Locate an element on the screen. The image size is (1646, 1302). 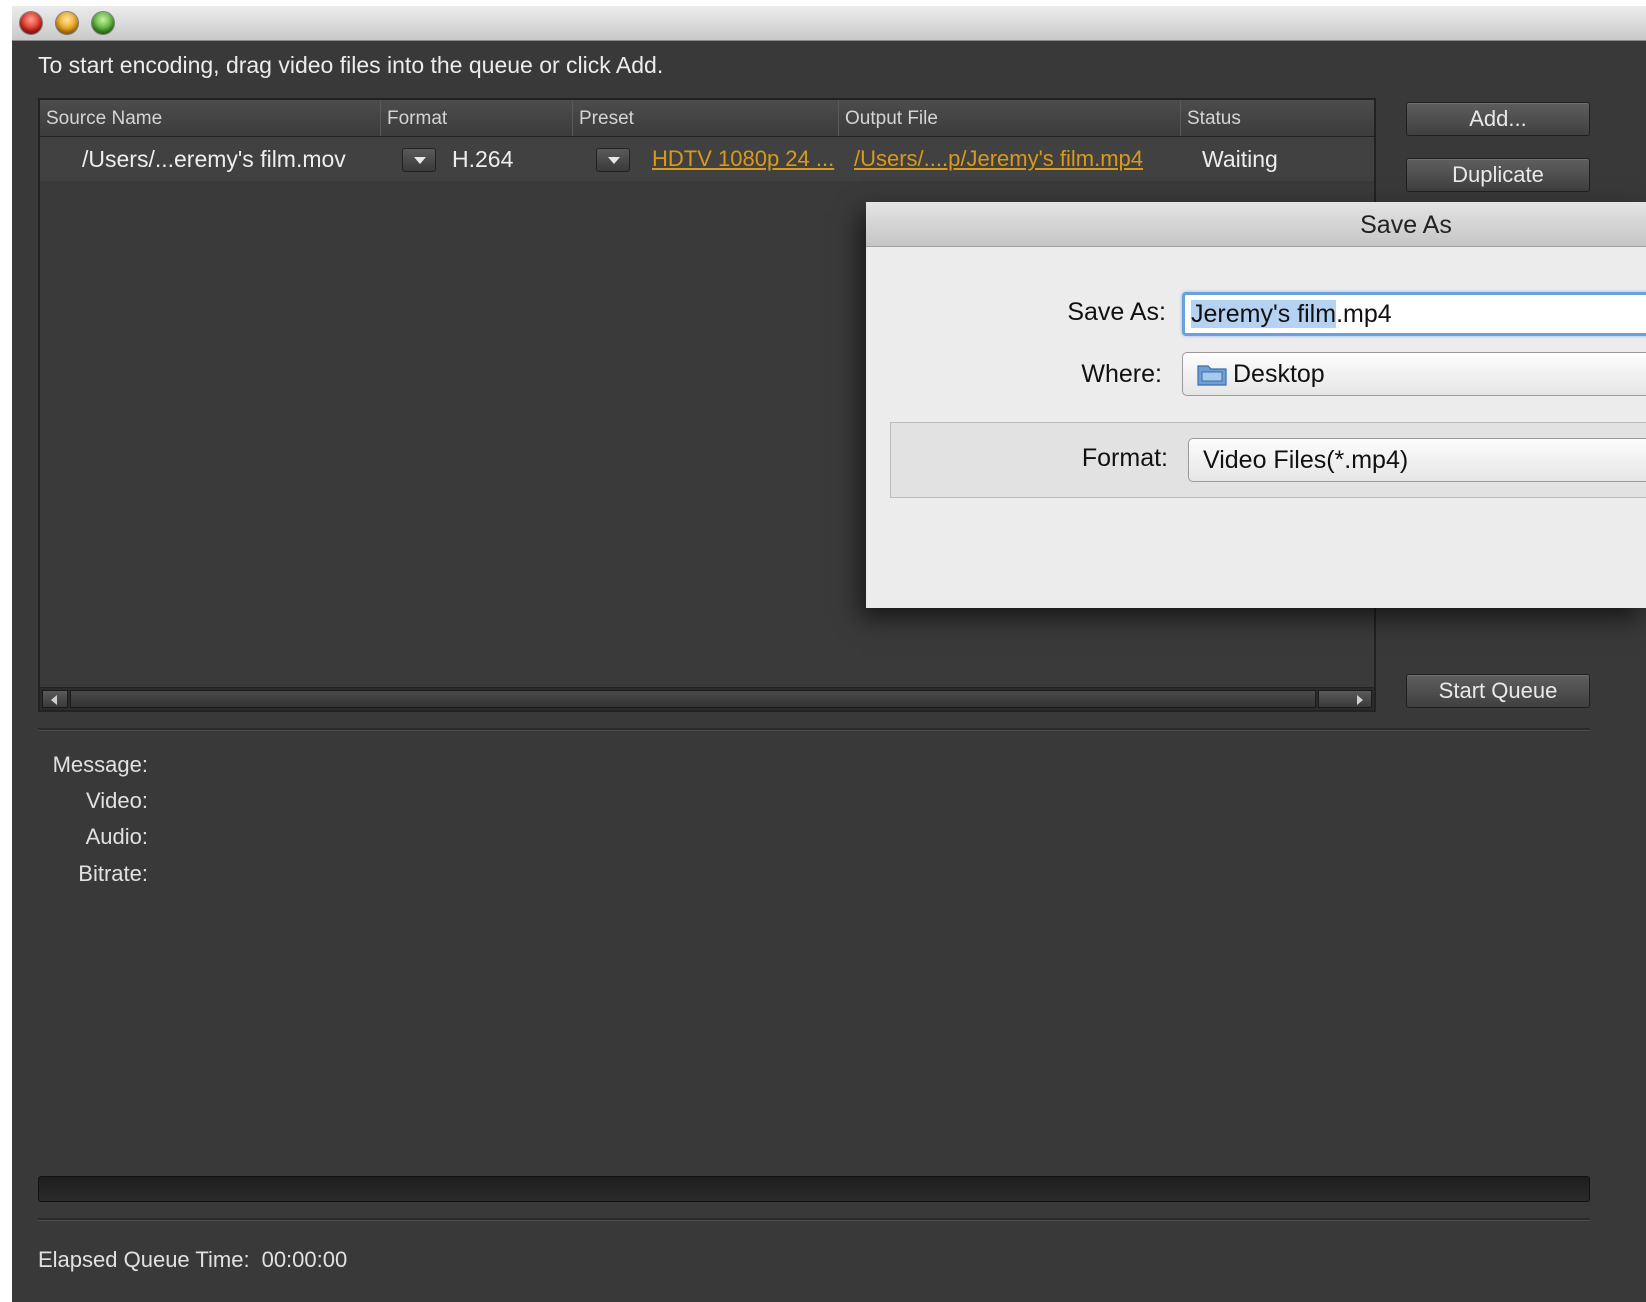
preset-dropdown-button is located at coordinates (613, 160).